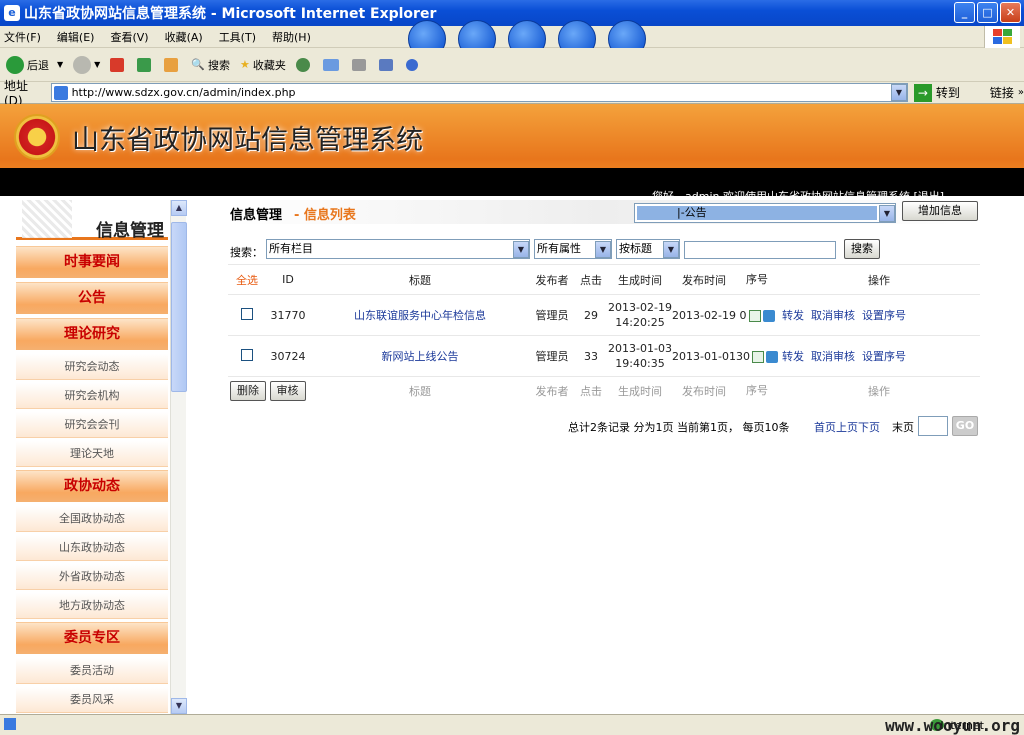  What do you see at coordinates (246, 252) in the screenshot?
I see `search-label: 搜索：` at bounding box center [246, 252].